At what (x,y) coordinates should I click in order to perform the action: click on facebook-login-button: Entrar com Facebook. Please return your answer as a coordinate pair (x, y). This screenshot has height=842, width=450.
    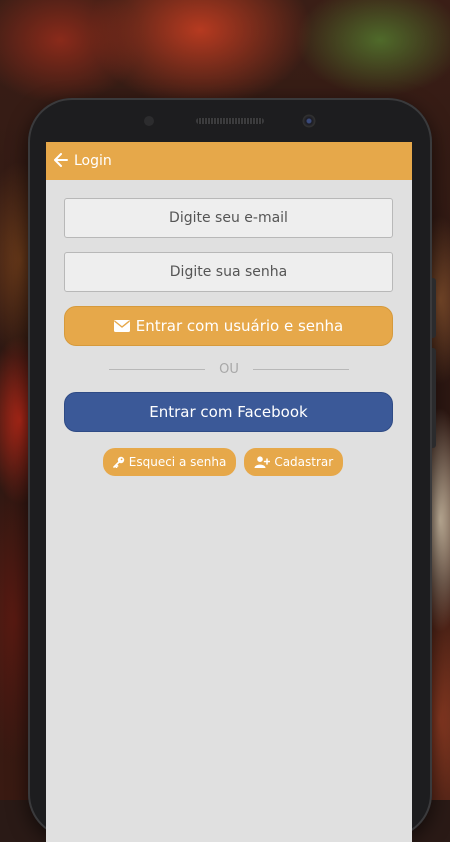
    Looking at the image, I should click on (228, 412).